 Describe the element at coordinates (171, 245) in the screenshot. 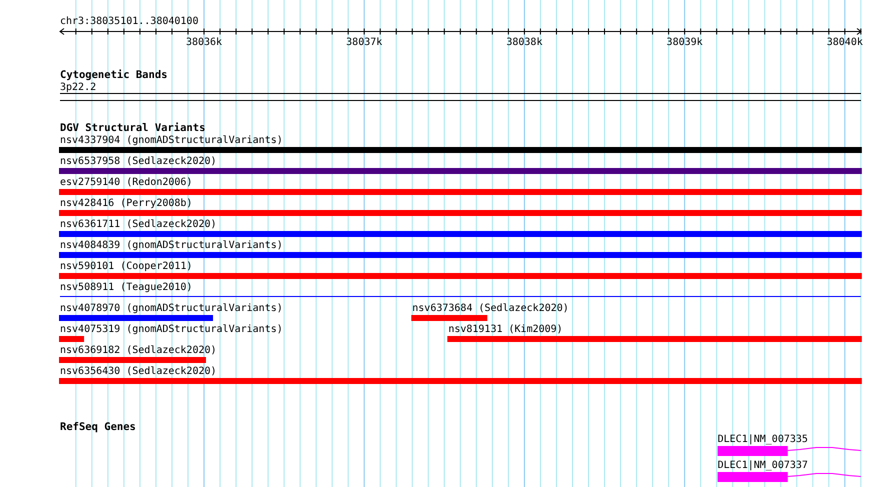

I see `variant-label: nsv4084839 (gnomADStructuralVariants)` at that location.